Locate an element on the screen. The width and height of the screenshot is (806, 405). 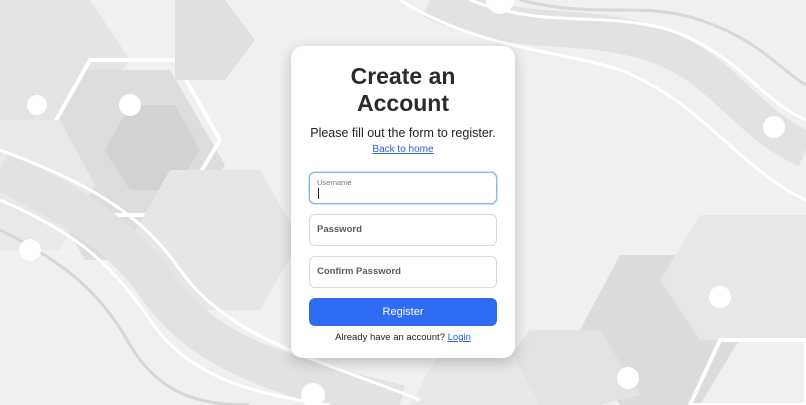
form-subtitle: Please fill out the form to register. is located at coordinates (403, 133).